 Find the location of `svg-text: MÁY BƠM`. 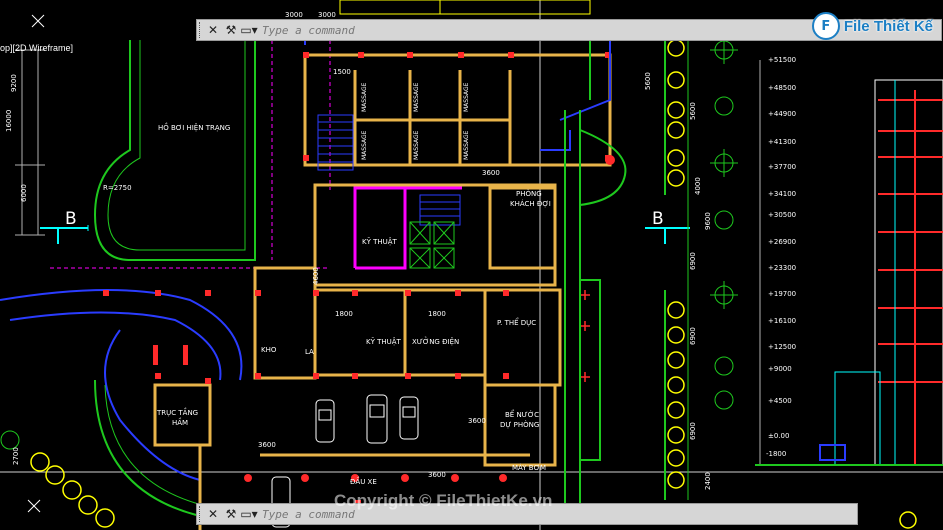

svg-text: MÁY BƠM is located at coordinates (529, 467).